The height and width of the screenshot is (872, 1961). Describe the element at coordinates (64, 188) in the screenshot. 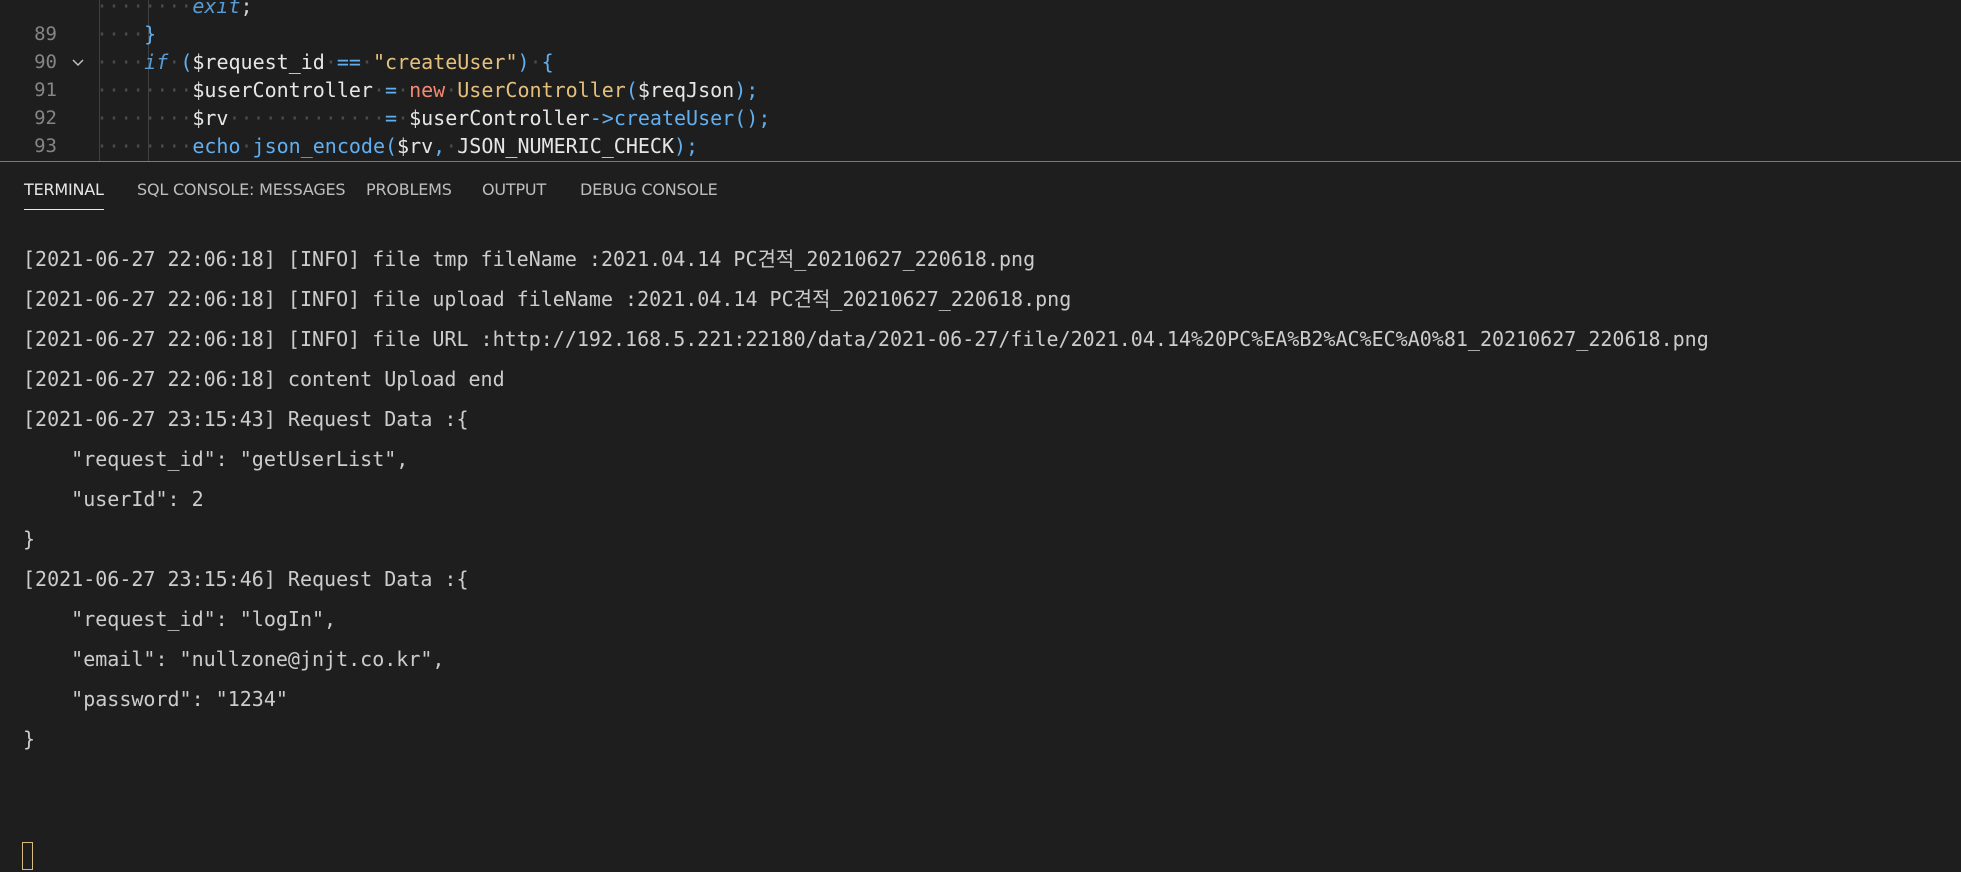

I see `tab-terminal: TERMINAL` at that location.